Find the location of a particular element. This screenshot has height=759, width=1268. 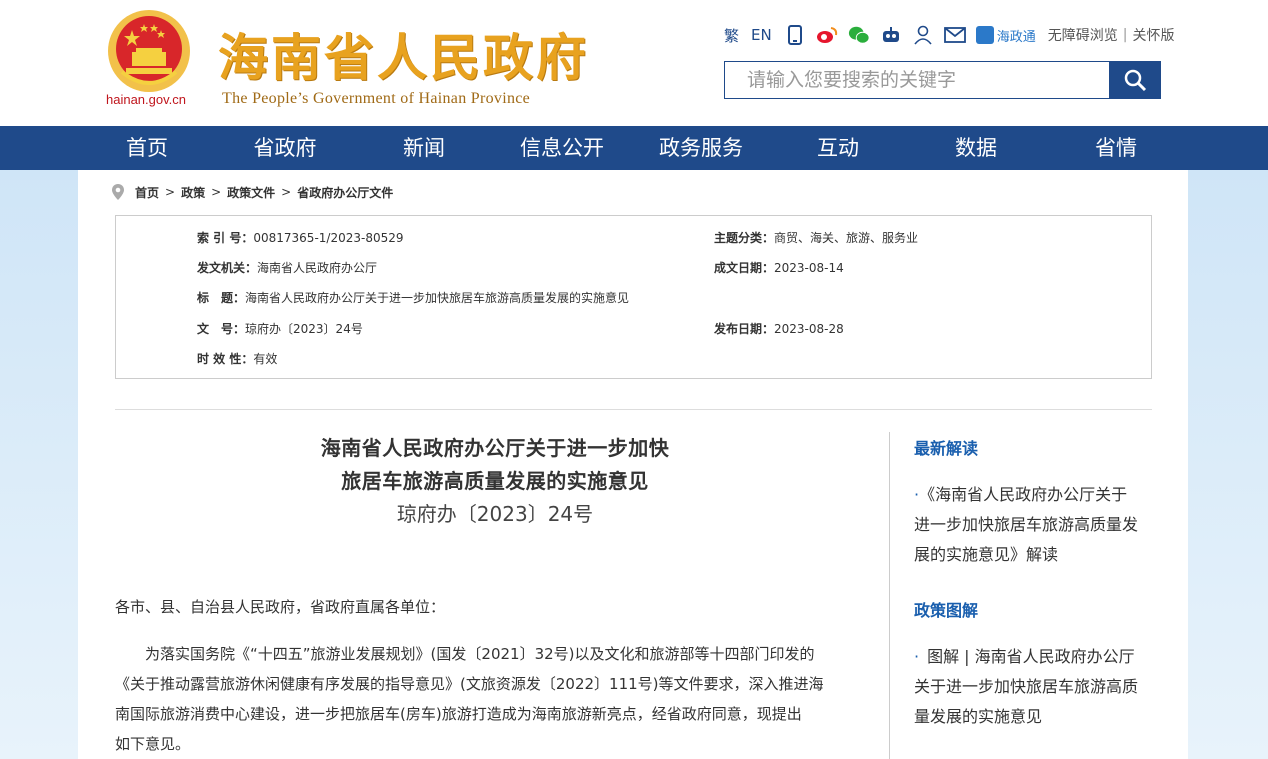

search-box is located at coordinates (942, 80).